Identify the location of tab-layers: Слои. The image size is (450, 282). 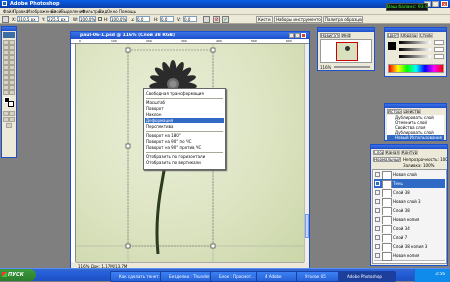
(378, 152).